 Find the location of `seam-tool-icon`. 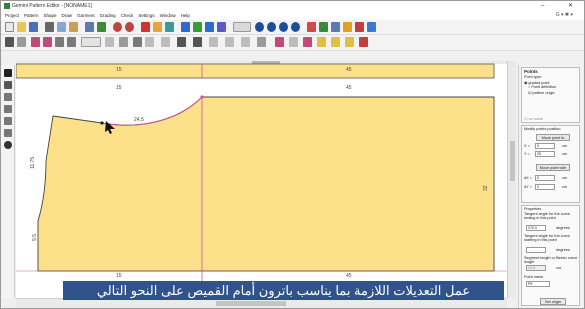

seam-tool-icon is located at coordinates (293, 42).